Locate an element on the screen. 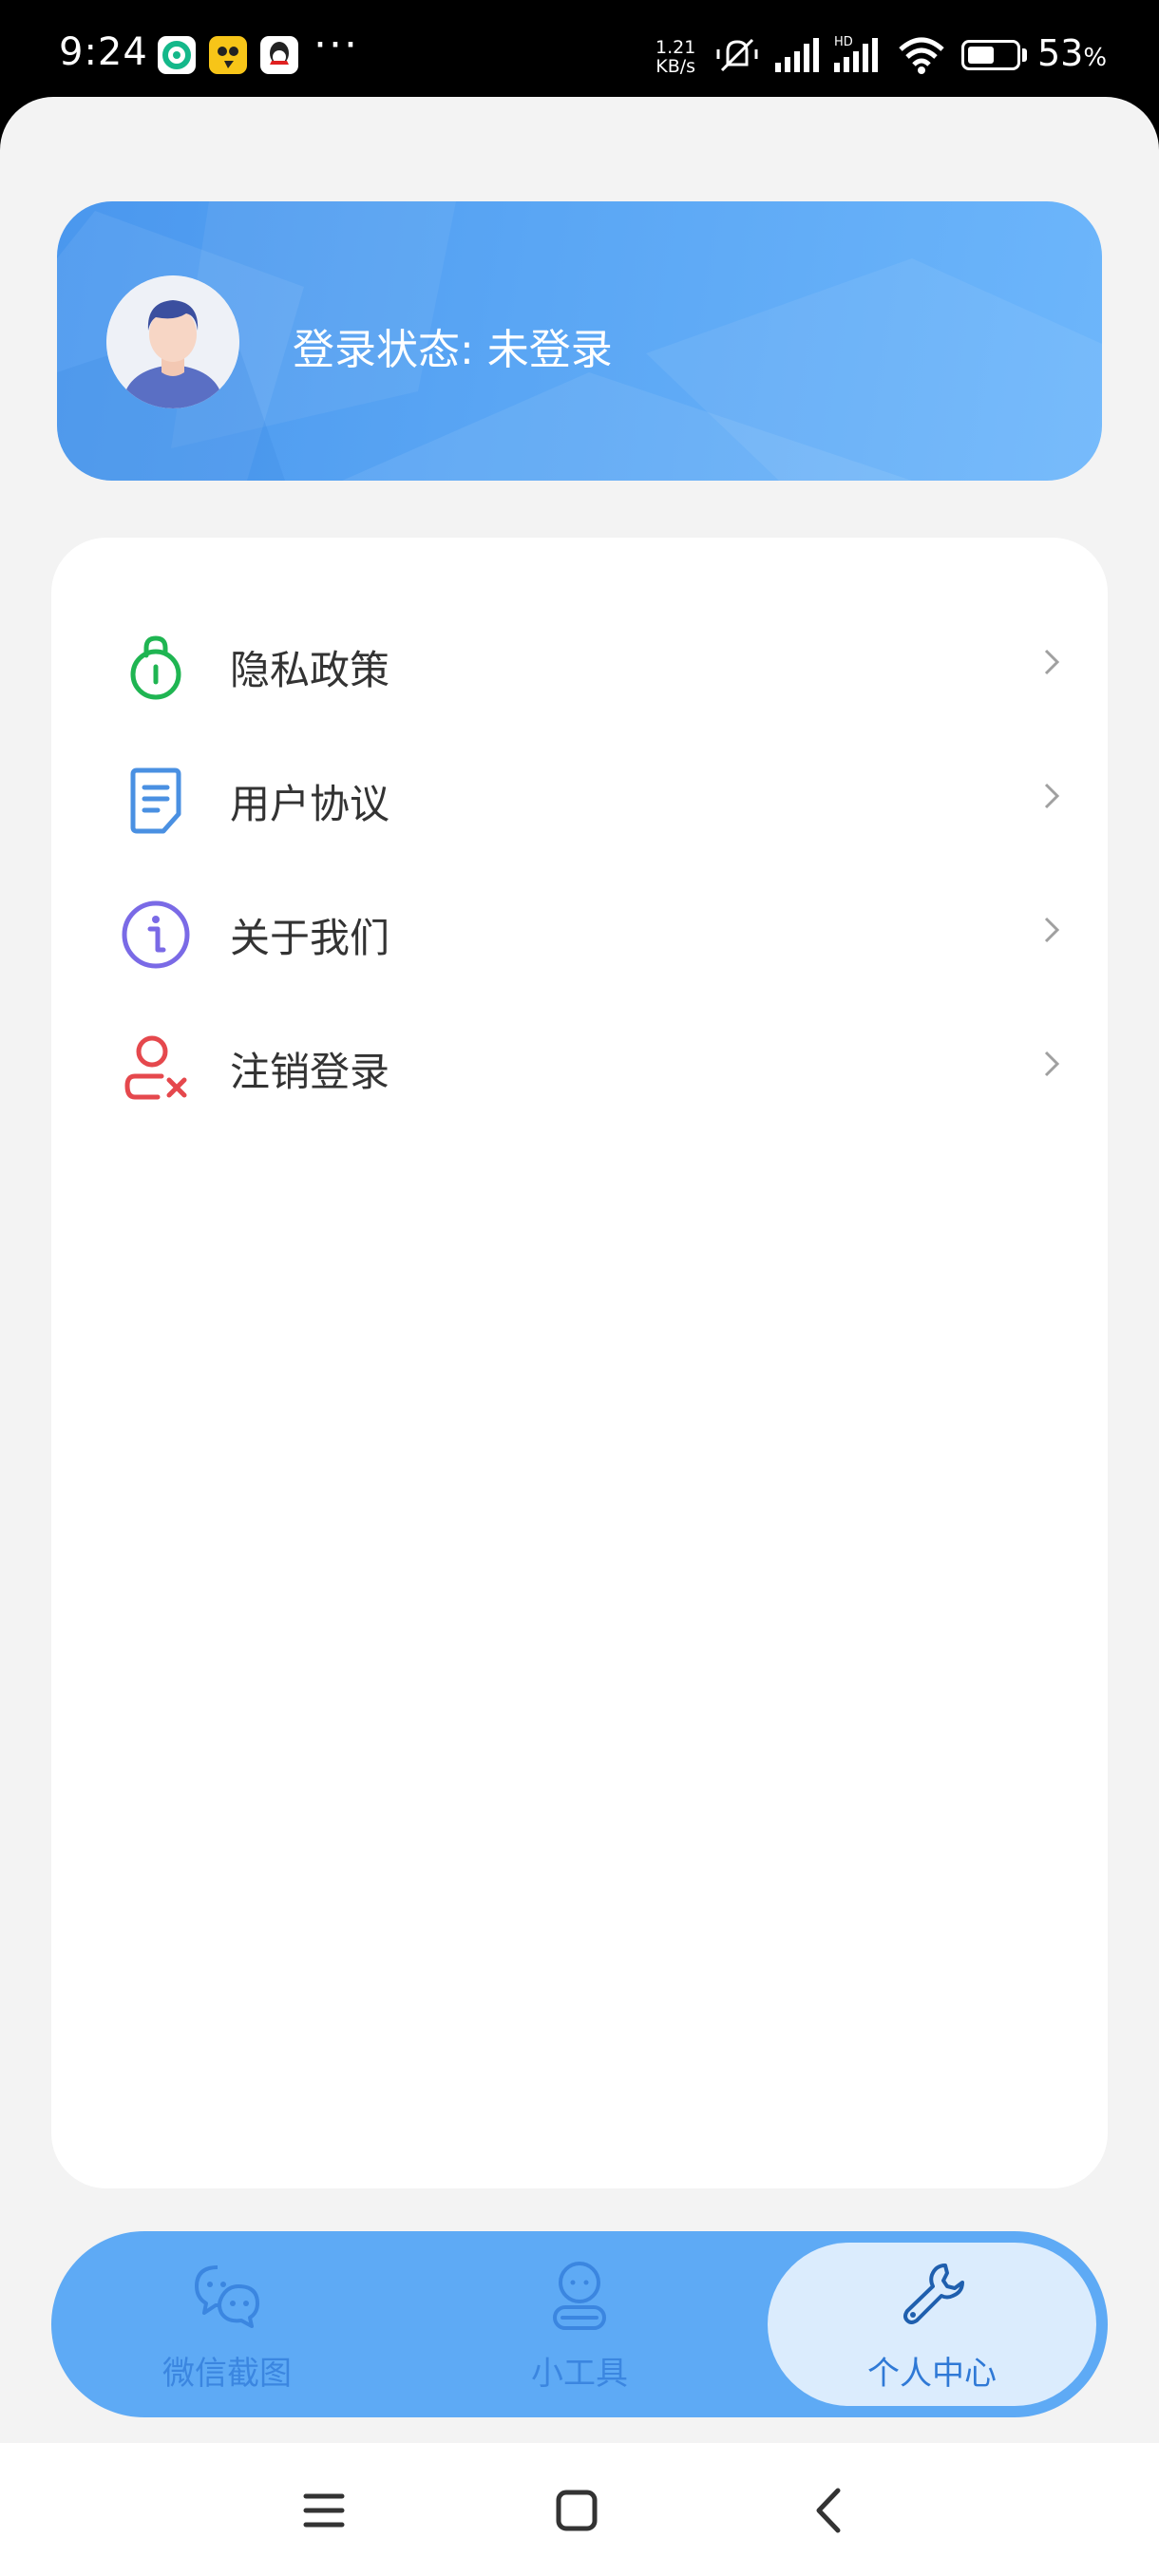 Image resolution: width=1159 pixels, height=2576 pixels. qq-icon is located at coordinates (279, 55).